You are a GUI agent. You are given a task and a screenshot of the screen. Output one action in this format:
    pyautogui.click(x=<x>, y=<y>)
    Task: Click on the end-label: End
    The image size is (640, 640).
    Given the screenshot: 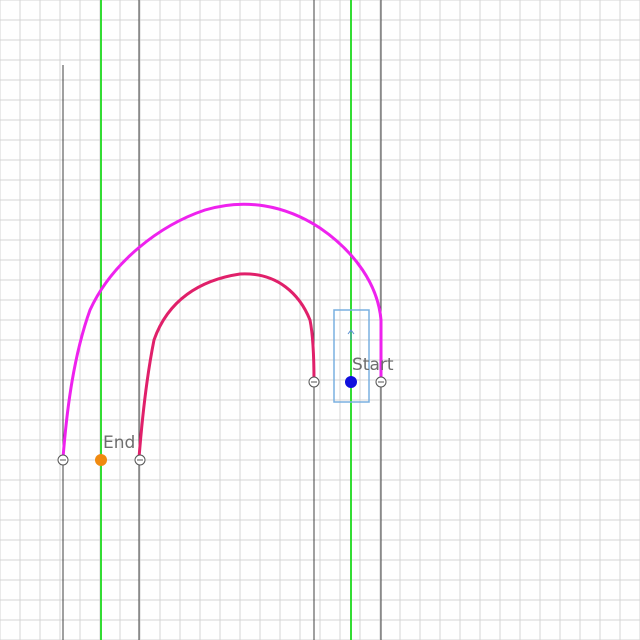 What is the action you would take?
    pyautogui.click(x=119, y=443)
    